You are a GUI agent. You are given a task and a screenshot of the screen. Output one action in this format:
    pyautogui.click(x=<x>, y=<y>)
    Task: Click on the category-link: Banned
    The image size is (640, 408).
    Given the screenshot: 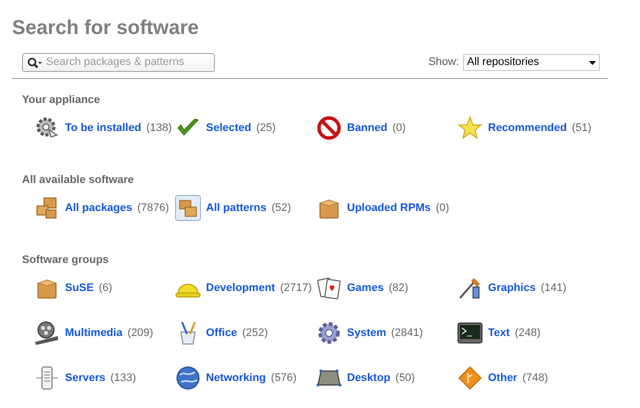 What is the action you would take?
    pyautogui.click(x=367, y=128)
    